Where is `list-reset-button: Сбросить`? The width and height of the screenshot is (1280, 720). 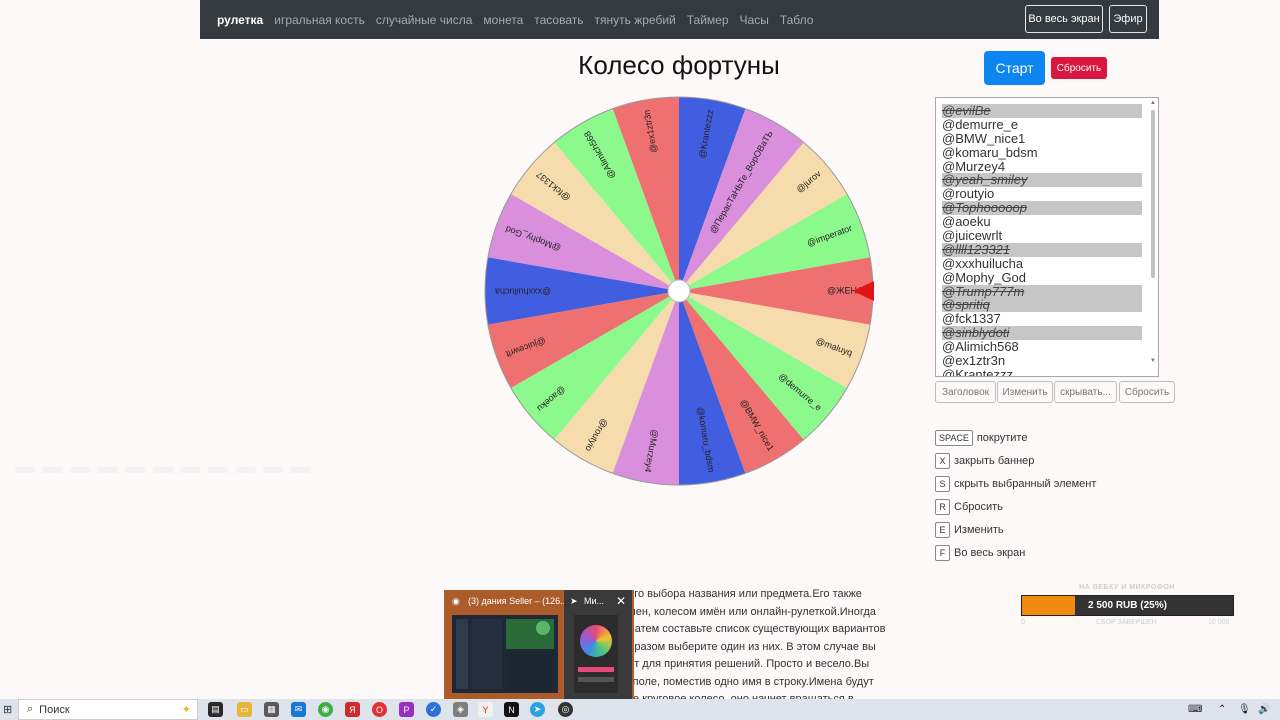 list-reset-button: Сбросить is located at coordinates (1147, 392).